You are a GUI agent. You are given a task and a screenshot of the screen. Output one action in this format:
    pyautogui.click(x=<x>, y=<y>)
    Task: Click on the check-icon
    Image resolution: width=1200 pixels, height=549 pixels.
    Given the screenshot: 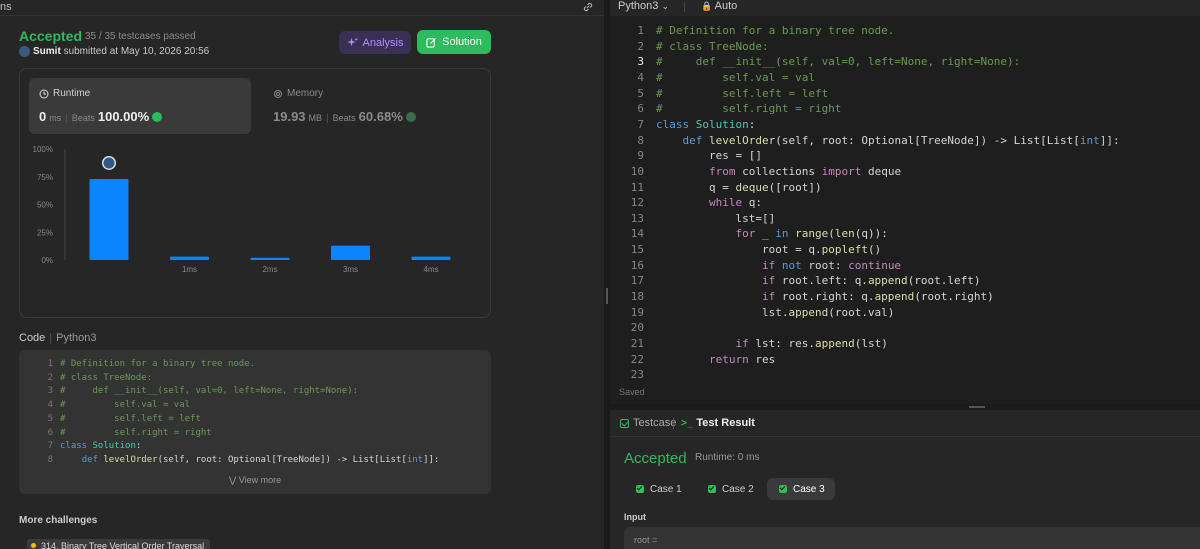 What is the action you would take?
    pyautogui.click(x=640, y=489)
    